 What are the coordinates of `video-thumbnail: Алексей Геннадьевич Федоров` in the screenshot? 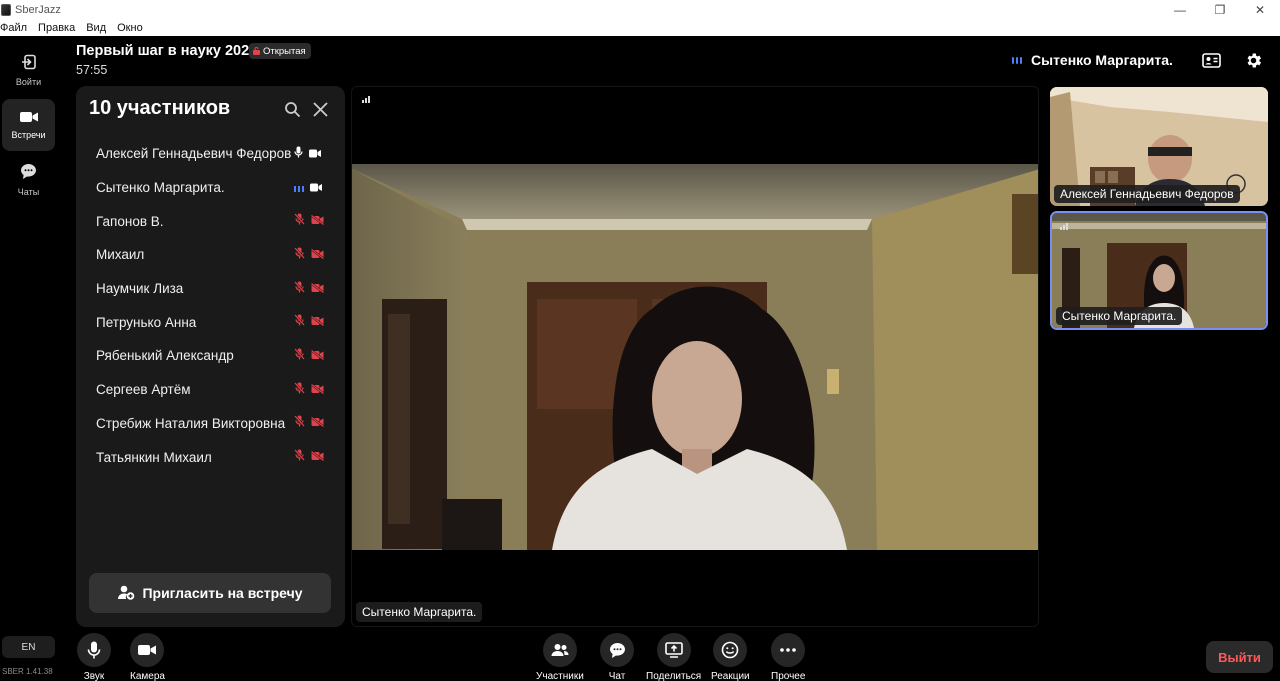 It's located at (1159, 146).